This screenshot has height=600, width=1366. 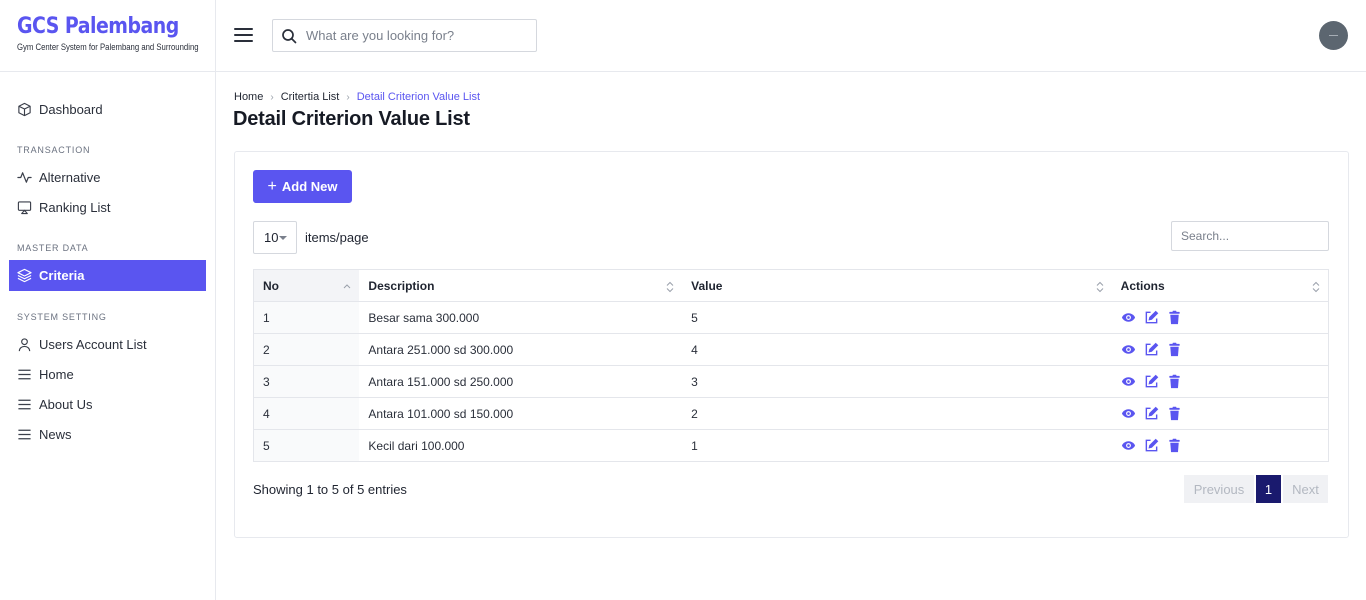 What do you see at coordinates (897, 317) in the screenshot?
I see `cell-value: 5` at bounding box center [897, 317].